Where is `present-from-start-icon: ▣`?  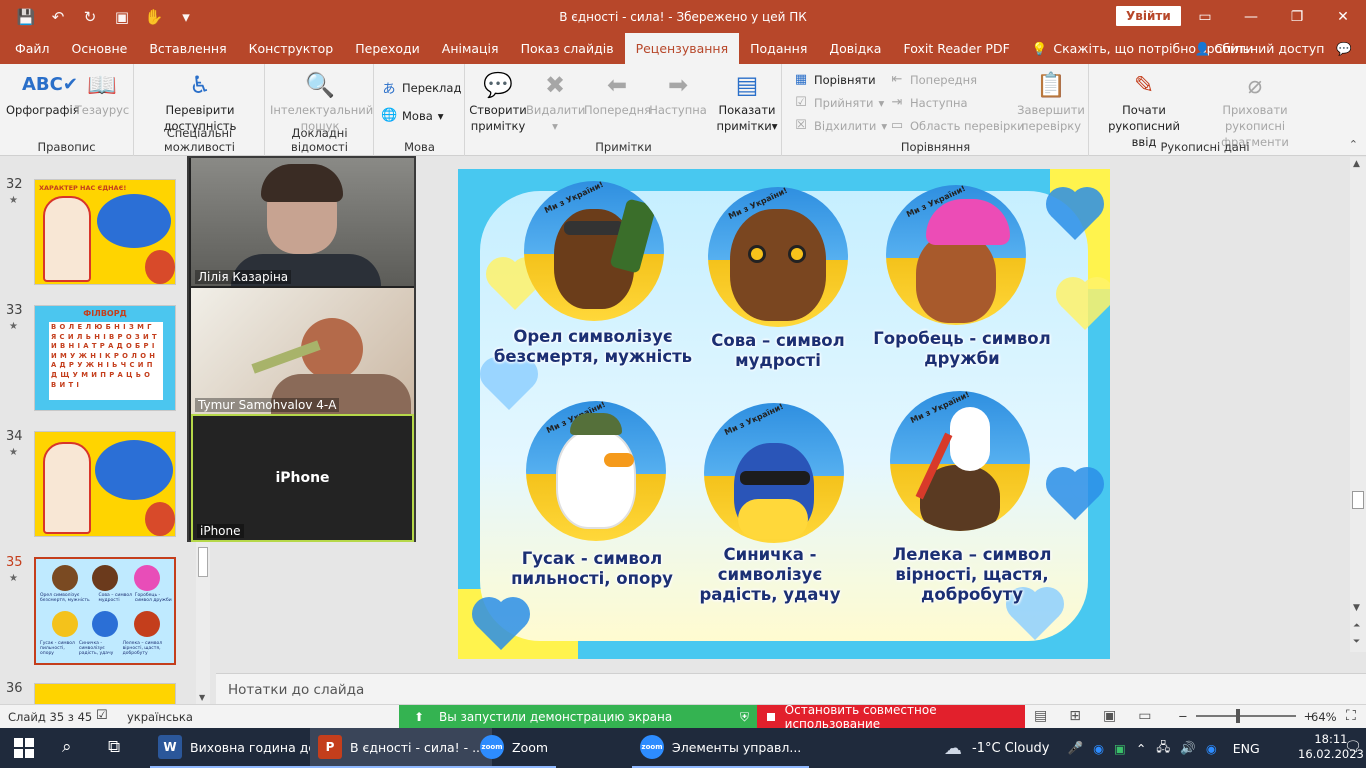 present-from-start-icon: ▣ is located at coordinates (122, 17).